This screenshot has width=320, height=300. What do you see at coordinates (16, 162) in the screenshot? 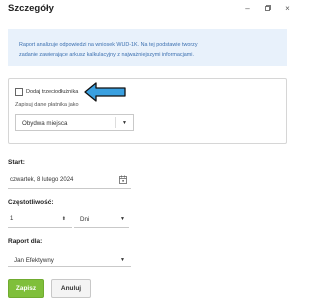
I see `start-label: Start:` at bounding box center [16, 162].